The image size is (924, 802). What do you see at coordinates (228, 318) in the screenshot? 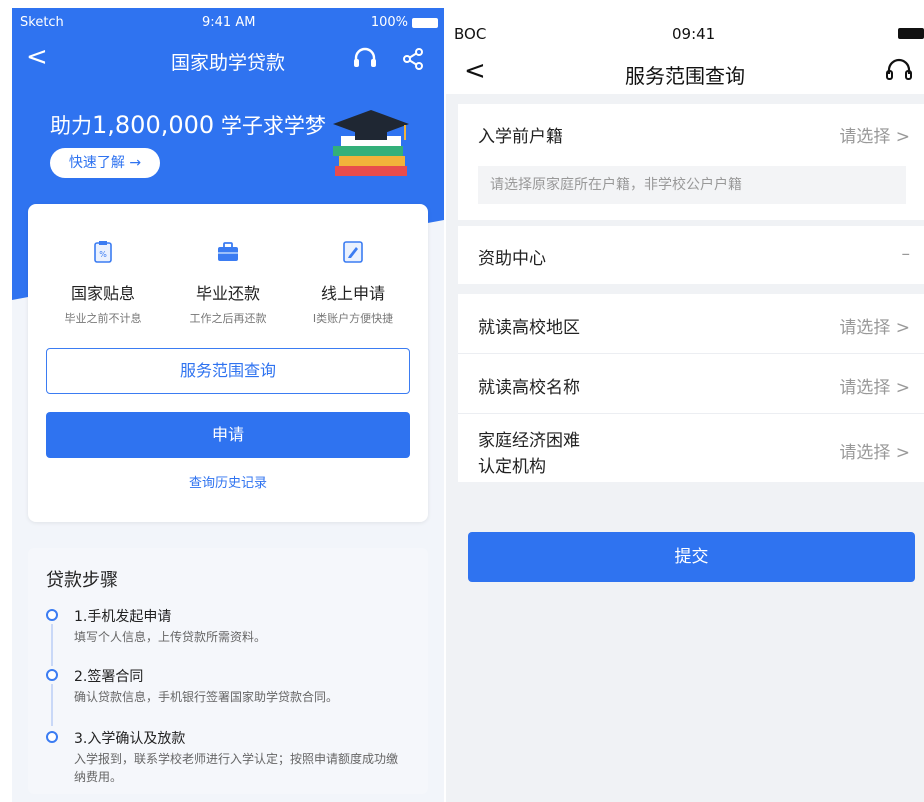
I see `feature-subtitle: 工作之后再还款` at bounding box center [228, 318].